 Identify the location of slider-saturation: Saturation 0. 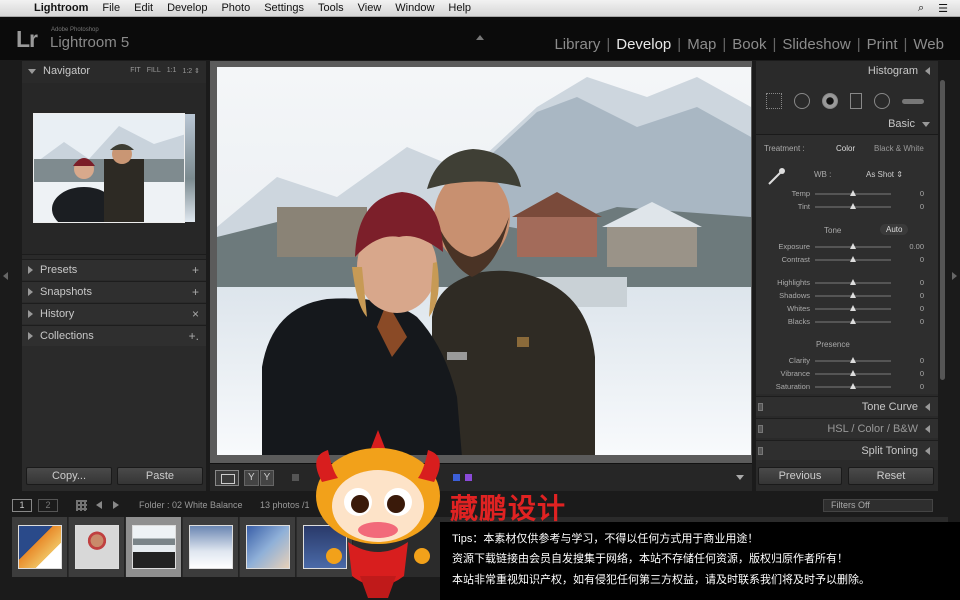
(847, 386).